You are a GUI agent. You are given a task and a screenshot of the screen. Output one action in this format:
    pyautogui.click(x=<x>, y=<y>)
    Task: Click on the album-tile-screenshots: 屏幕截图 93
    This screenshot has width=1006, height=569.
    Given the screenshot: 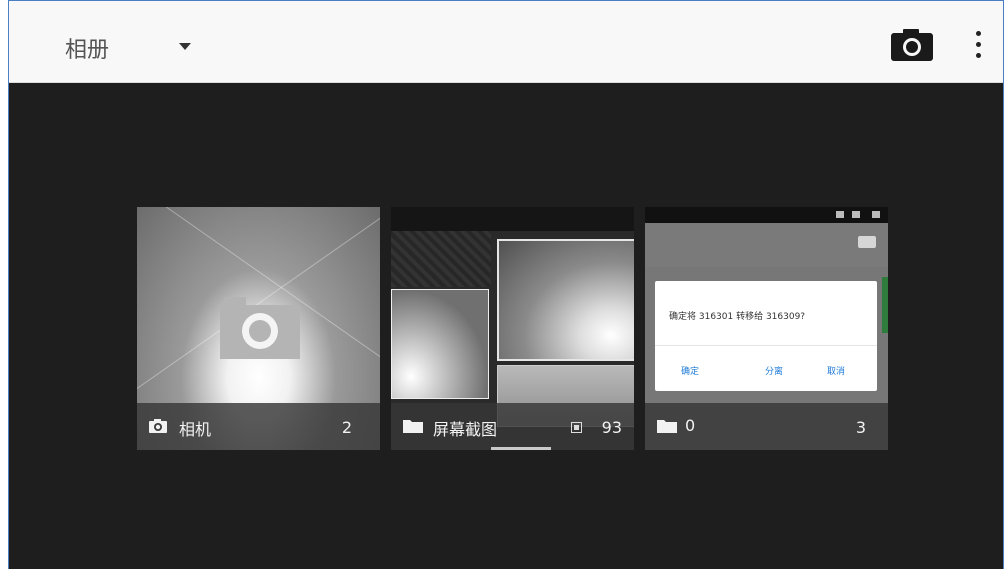 What is the action you would take?
    pyautogui.click(x=512, y=328)
    